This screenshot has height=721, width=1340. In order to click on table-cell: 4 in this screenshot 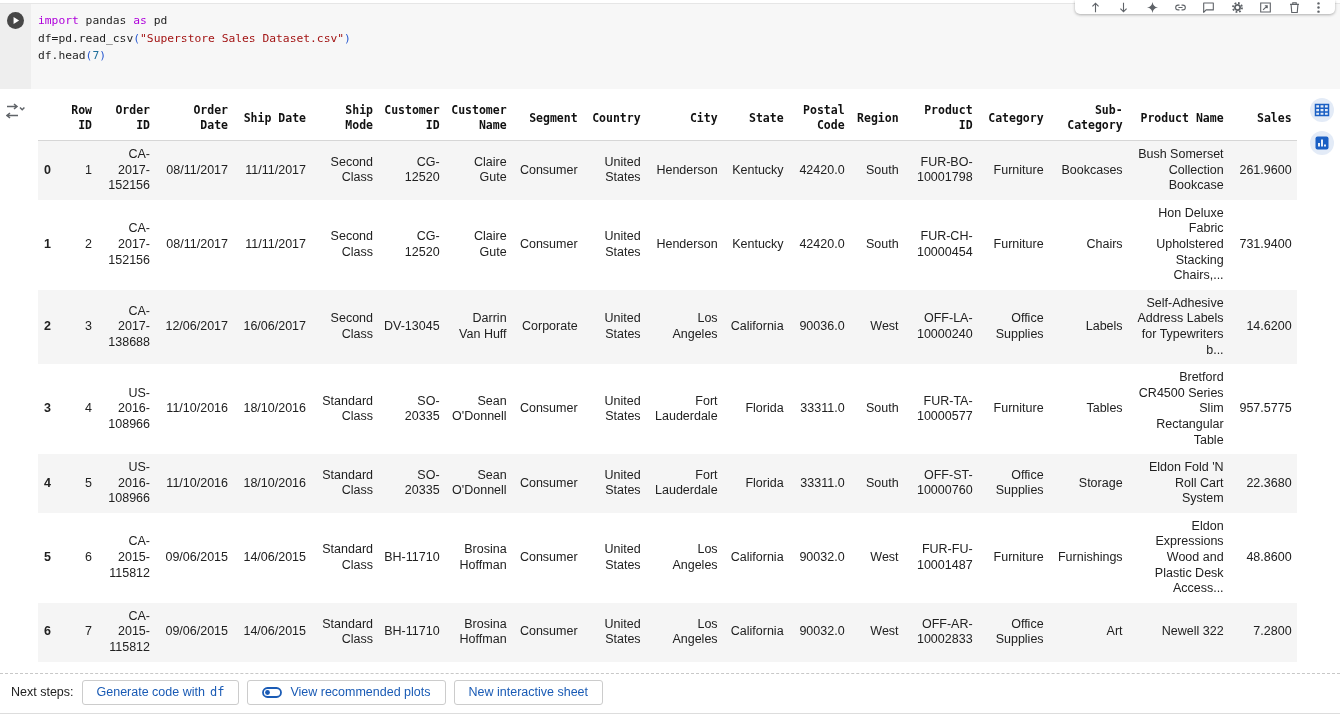, I will do `click(81, 409)`.